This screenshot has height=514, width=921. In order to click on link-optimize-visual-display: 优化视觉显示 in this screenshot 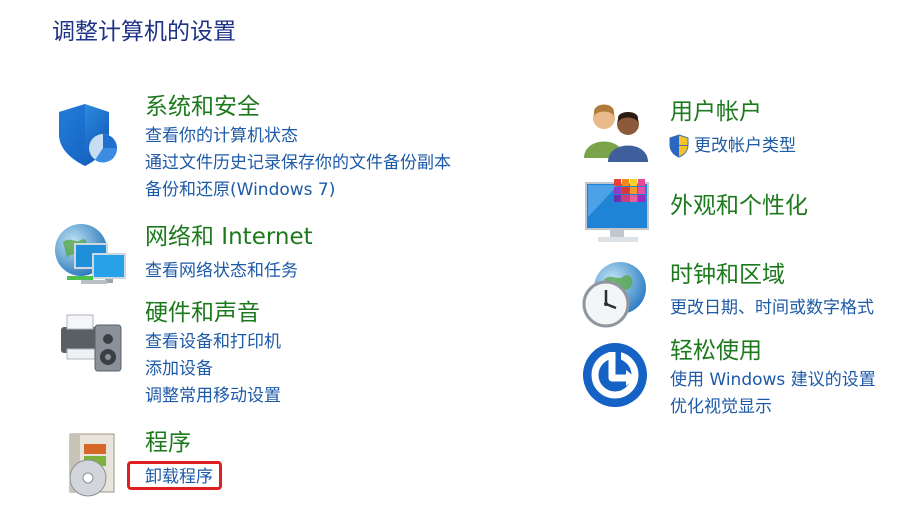, I will do `click(721, 407)`.